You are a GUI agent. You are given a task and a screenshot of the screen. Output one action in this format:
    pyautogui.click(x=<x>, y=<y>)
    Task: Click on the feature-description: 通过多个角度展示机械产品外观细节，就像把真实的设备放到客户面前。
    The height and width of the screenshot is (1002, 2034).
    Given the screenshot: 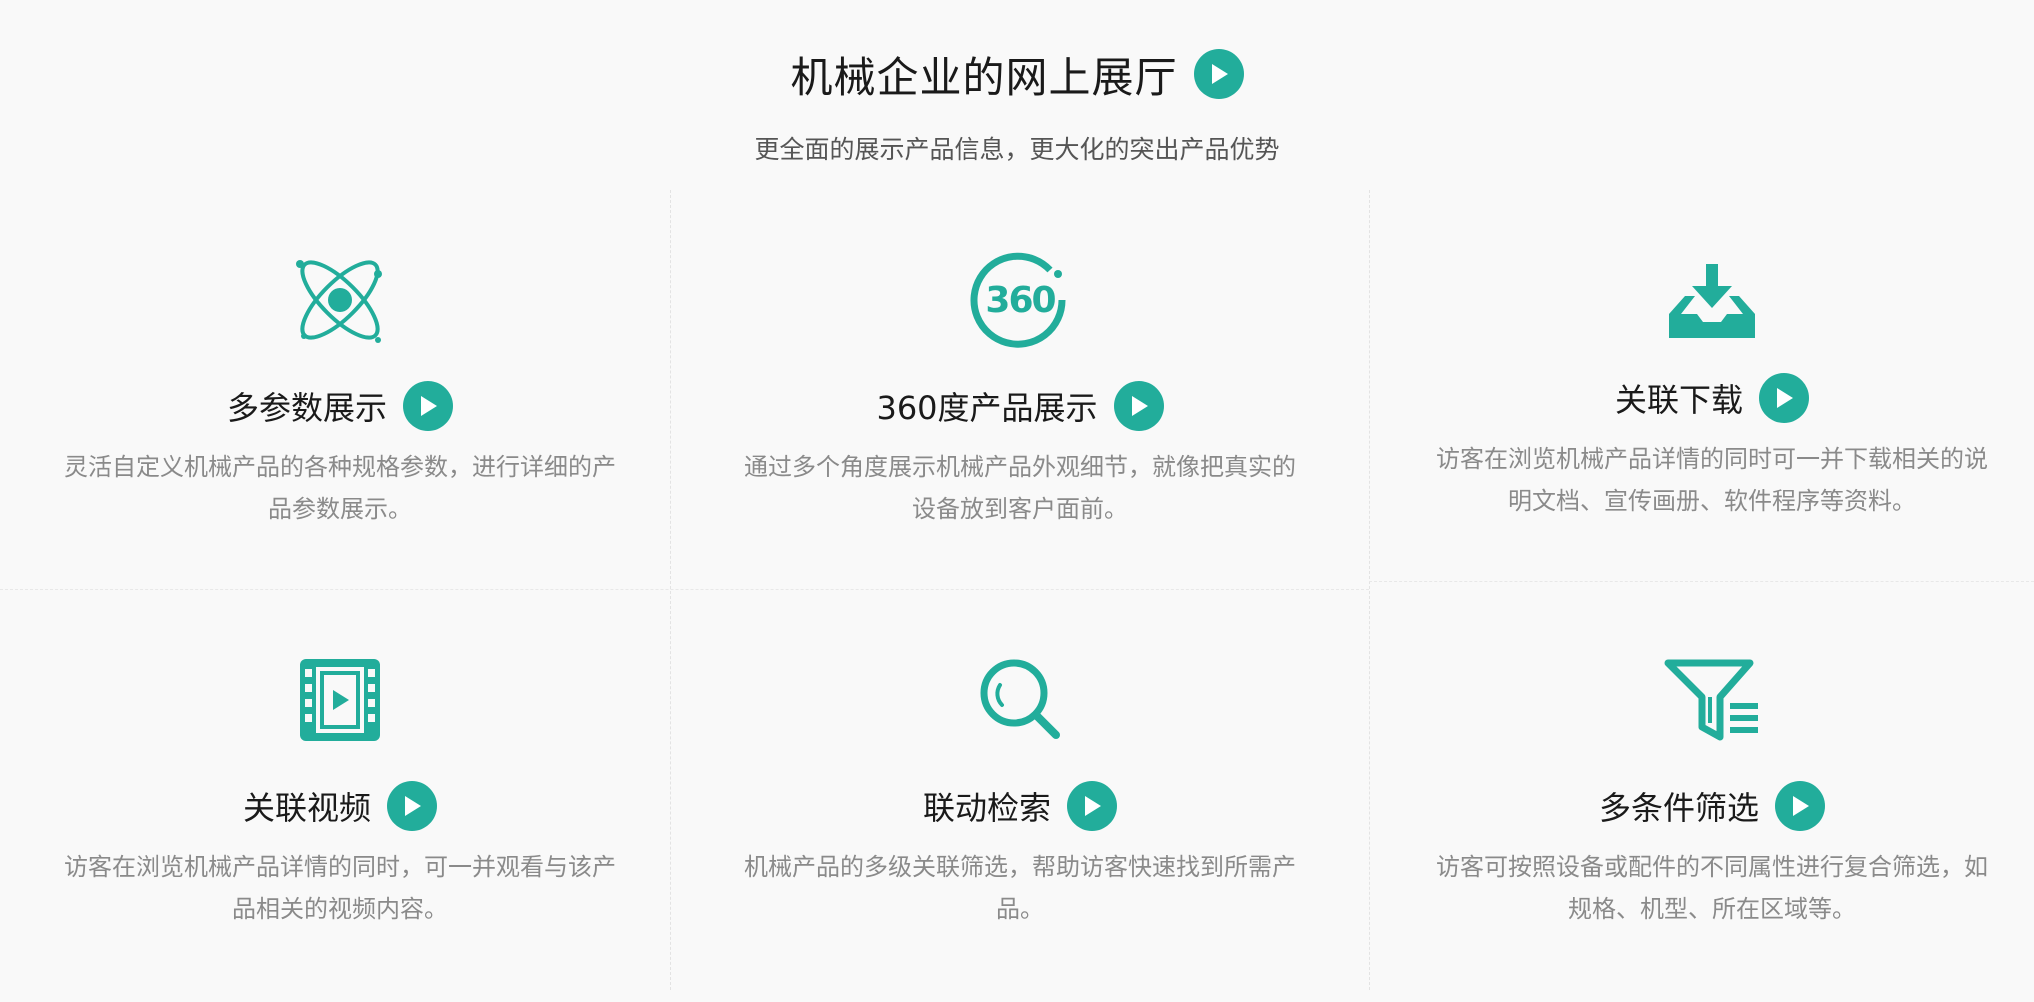 What is the action you would take?
    pyautogui.click(x=1020, y=488)
    